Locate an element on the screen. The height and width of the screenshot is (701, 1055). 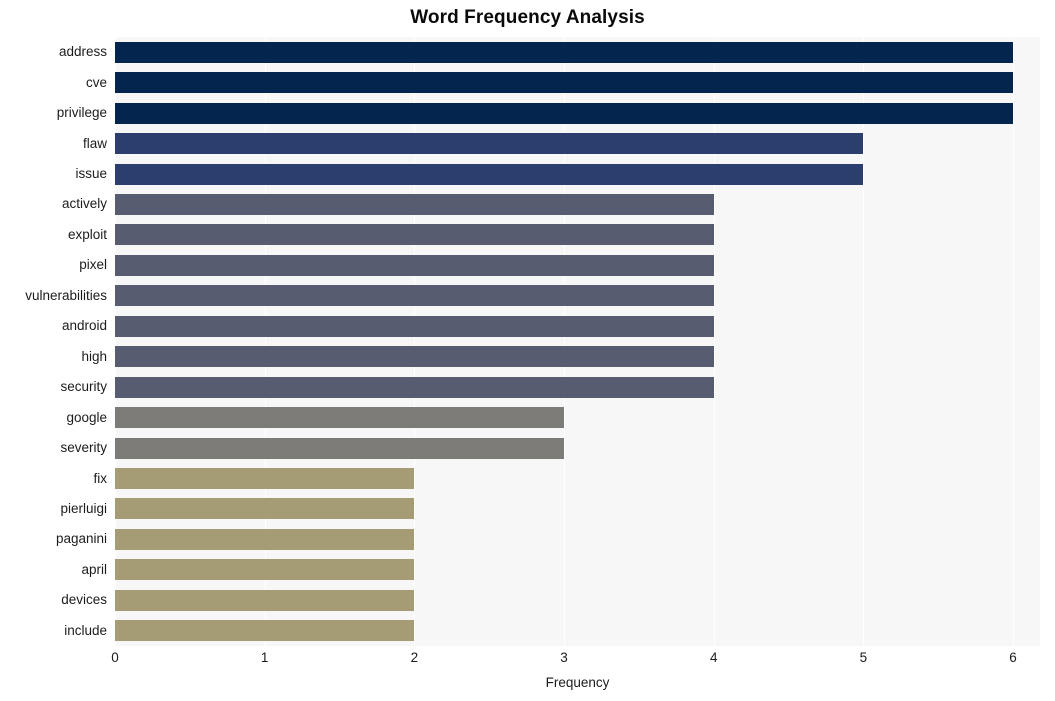
y-tick-label: flaw is located at coordinates (94, 143).